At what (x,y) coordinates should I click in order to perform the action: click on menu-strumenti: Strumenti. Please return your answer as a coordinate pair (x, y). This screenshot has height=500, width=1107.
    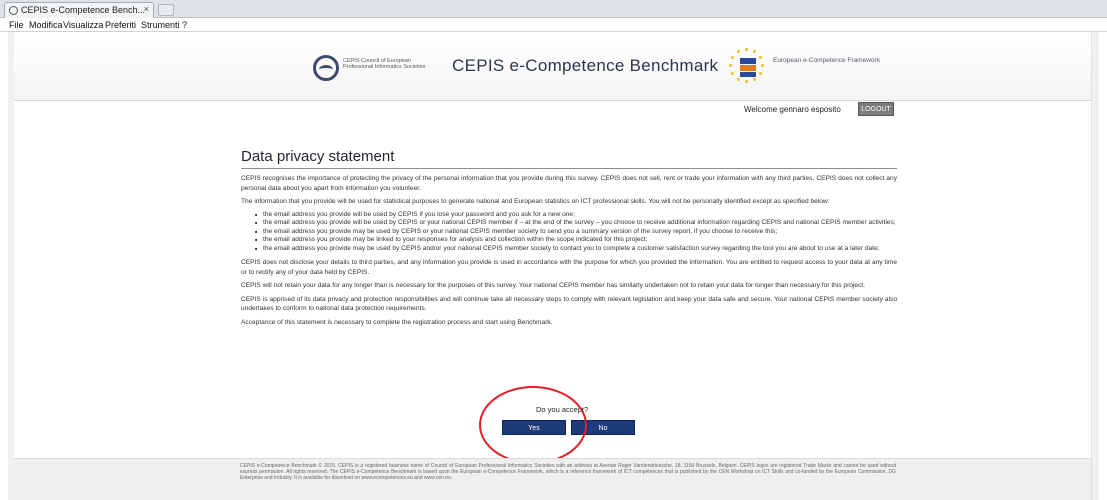
    Looking at the image, I should click on (160, 25).